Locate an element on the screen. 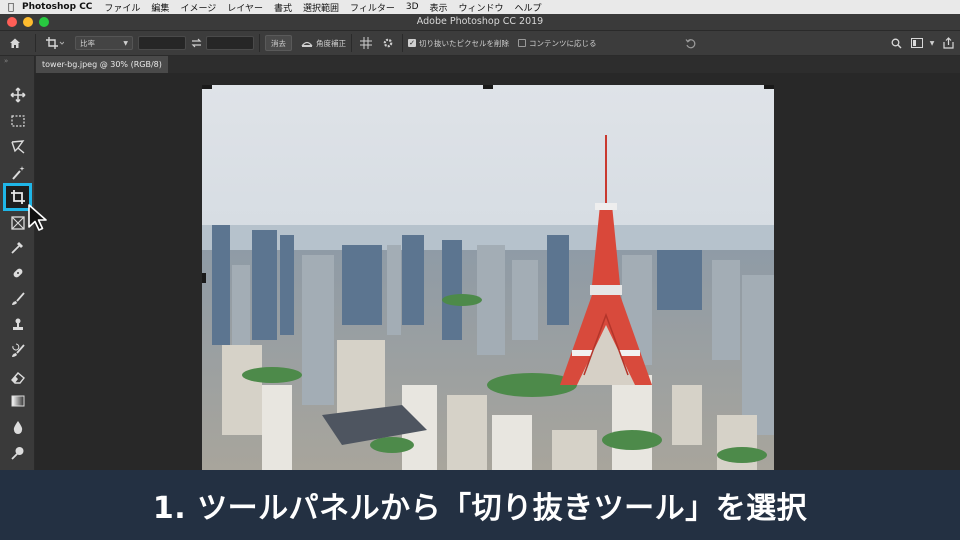  move-tool-icon is located at coordinates (17, 95).